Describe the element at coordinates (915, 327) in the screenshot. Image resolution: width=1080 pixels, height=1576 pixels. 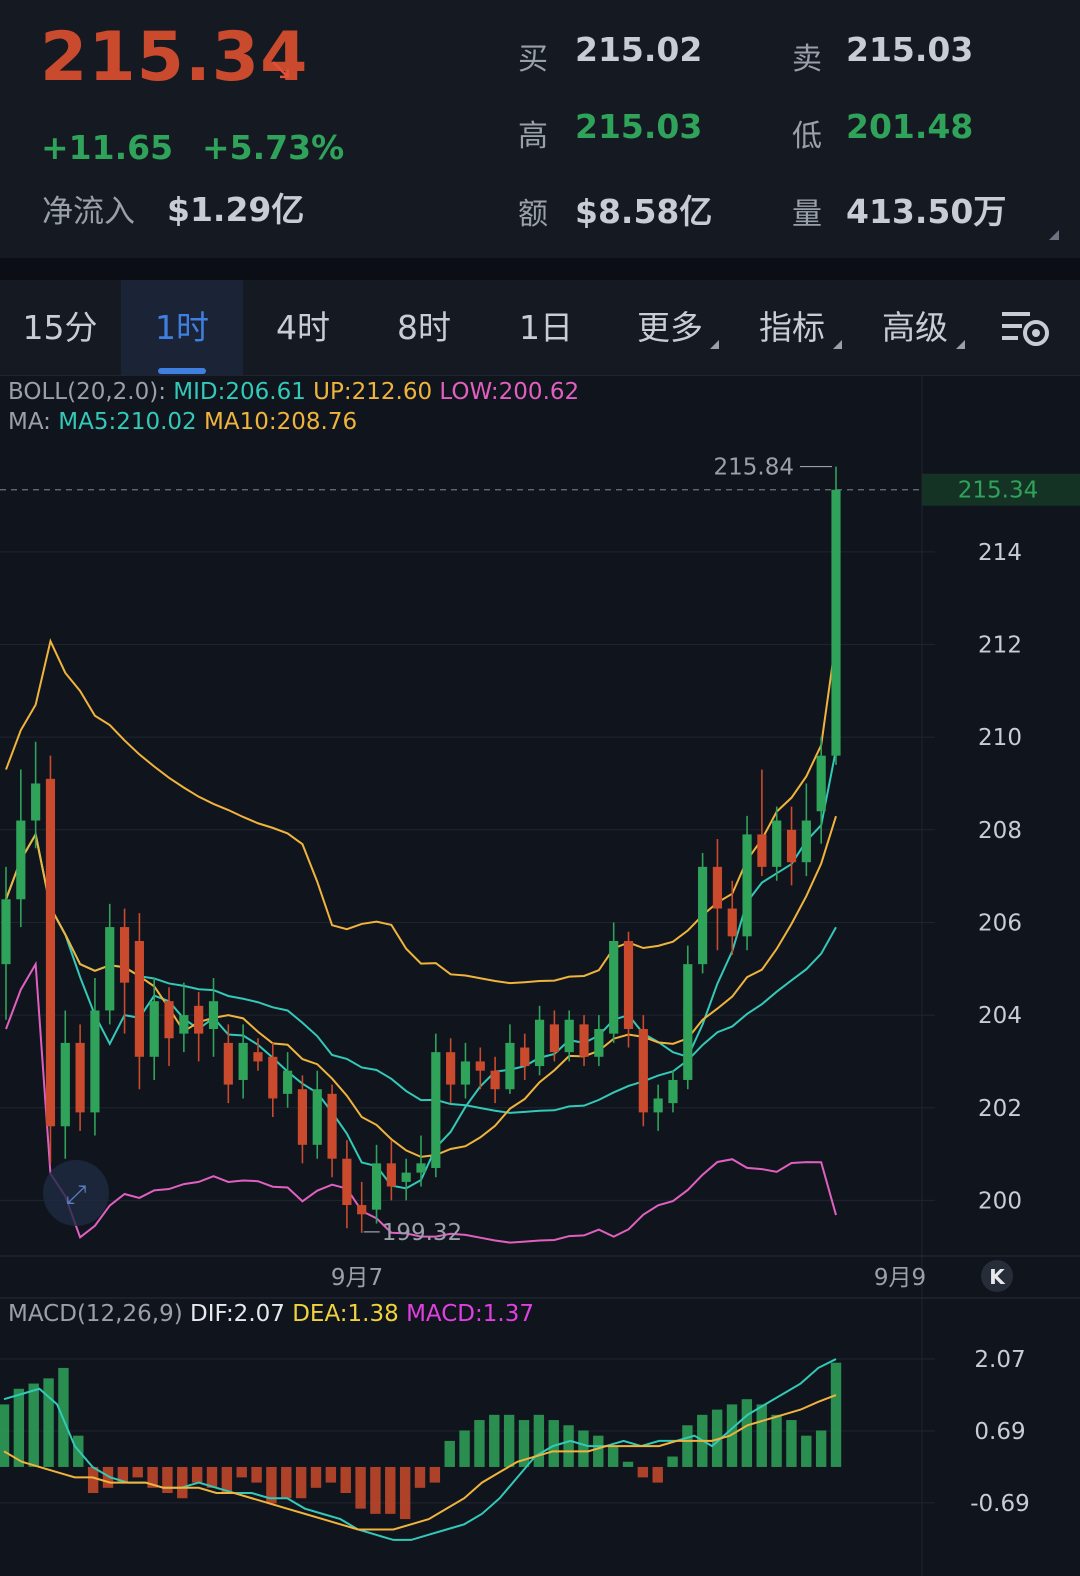
I see `tab-advanced: 高级` at that location.